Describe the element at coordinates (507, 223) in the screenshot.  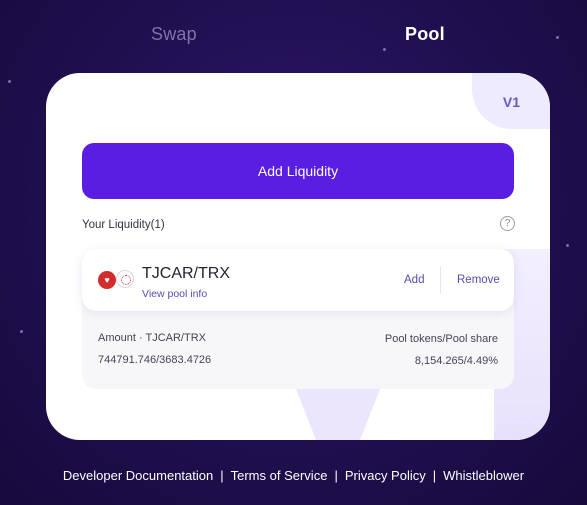
I see `question-circle-icon: ?` at that location.